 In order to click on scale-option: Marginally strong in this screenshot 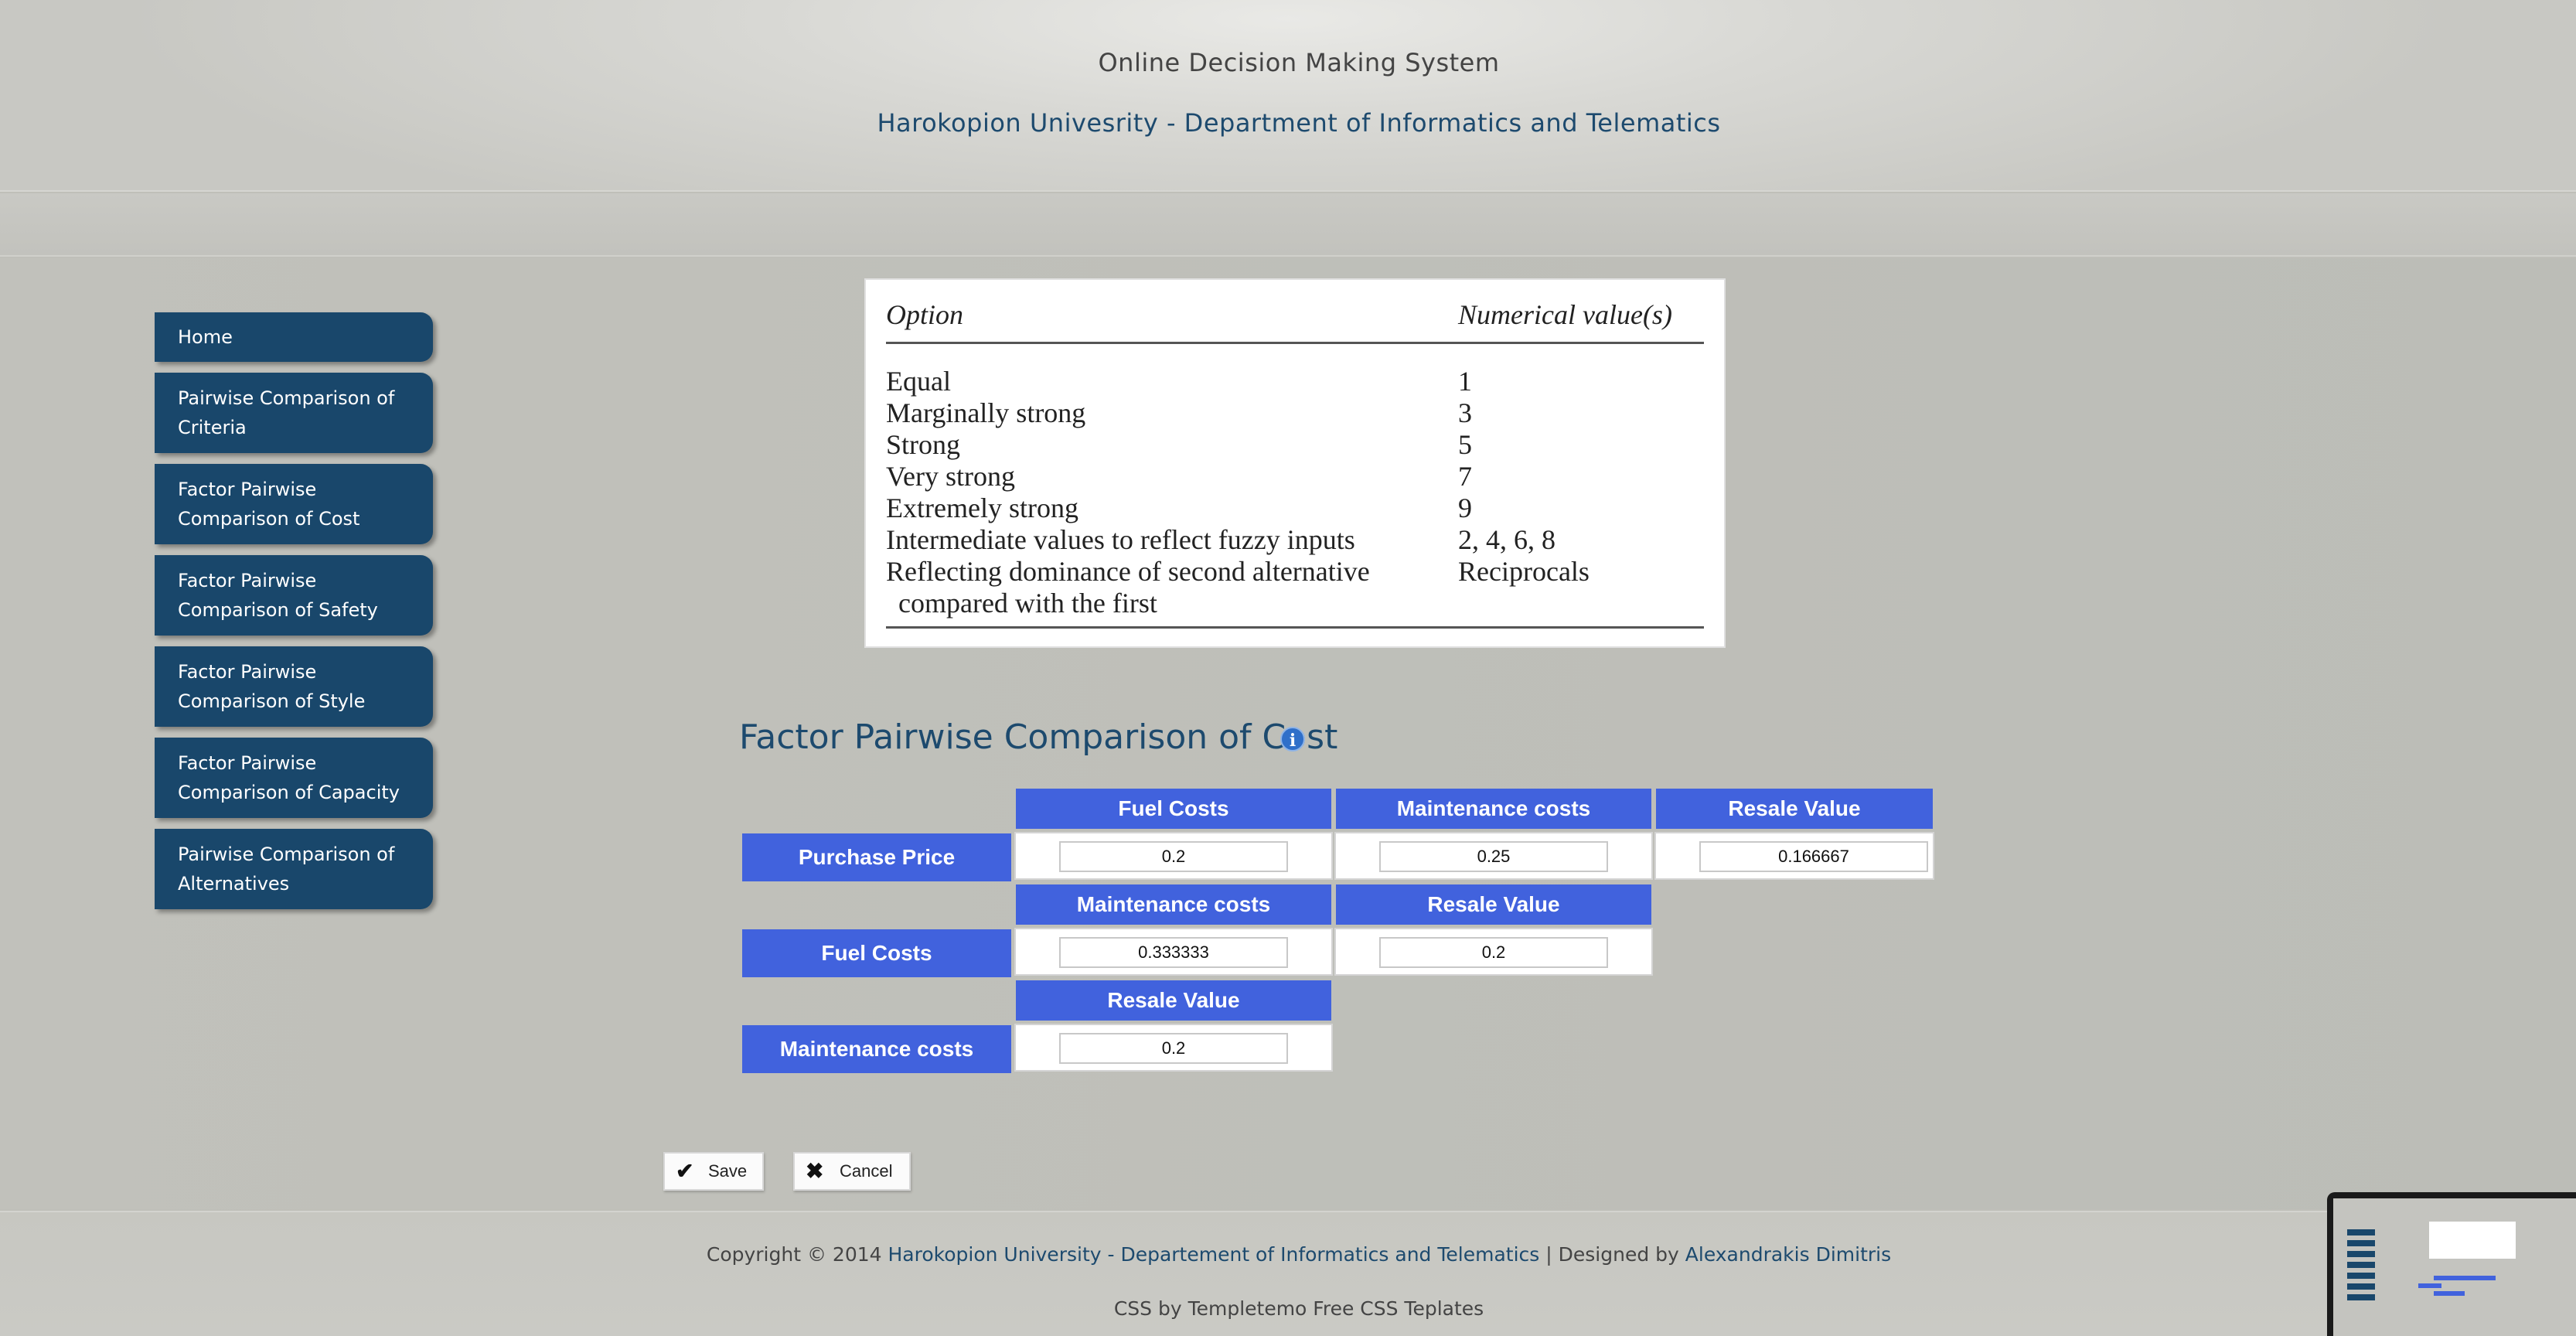, I will do `click(986, 412)`.